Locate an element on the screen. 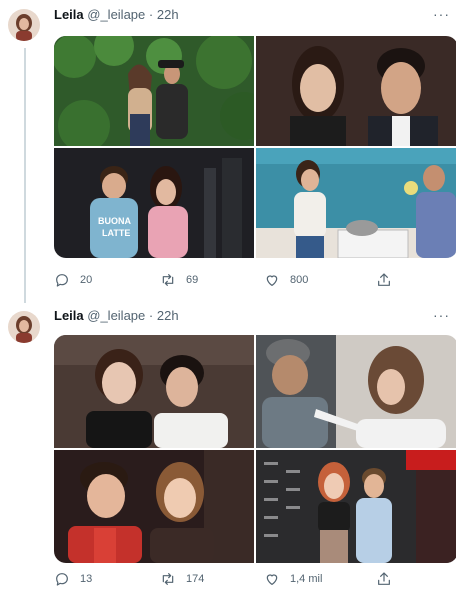 The width and height of the screenshot is (468, 602). like-button: 800 is located at coordinates (286, 280).